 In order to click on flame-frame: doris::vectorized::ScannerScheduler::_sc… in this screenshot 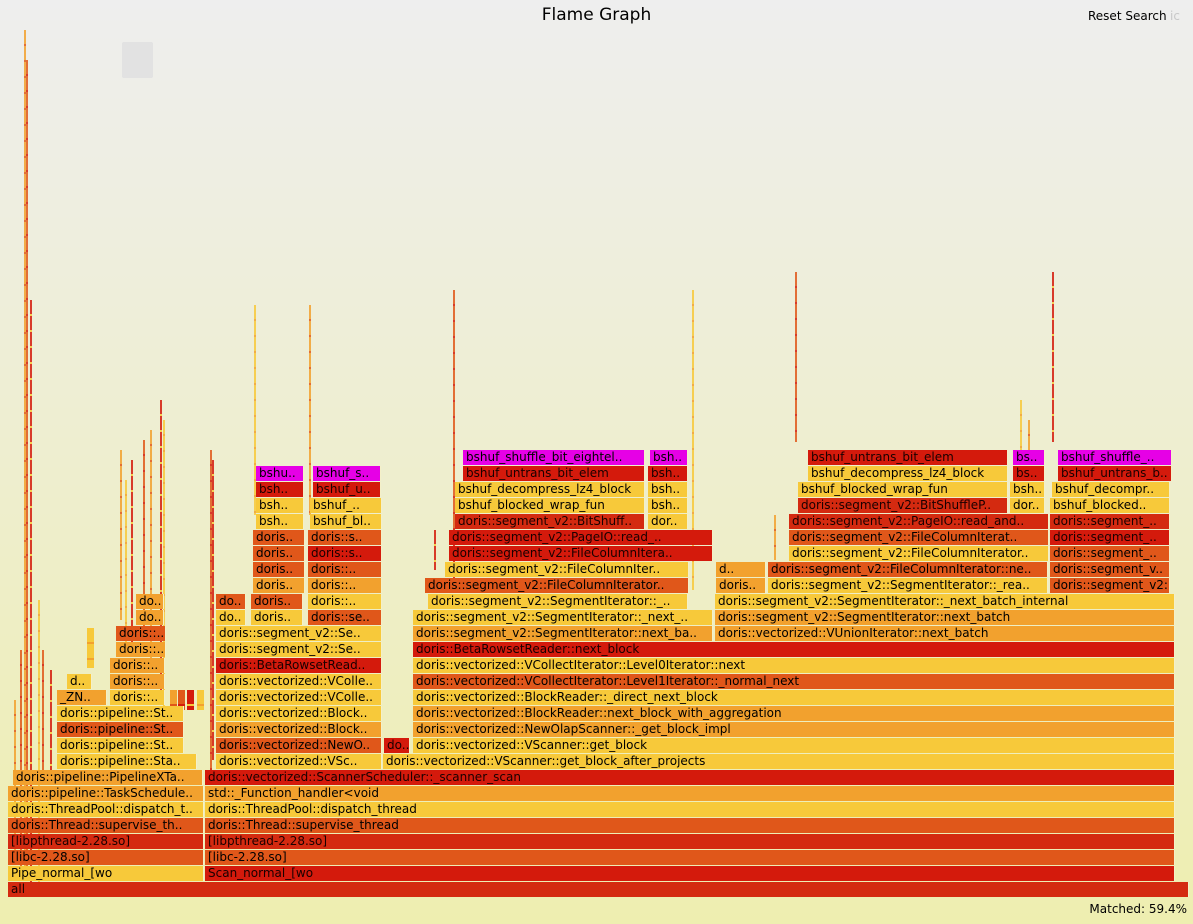, I will do `click(690, 777)`.